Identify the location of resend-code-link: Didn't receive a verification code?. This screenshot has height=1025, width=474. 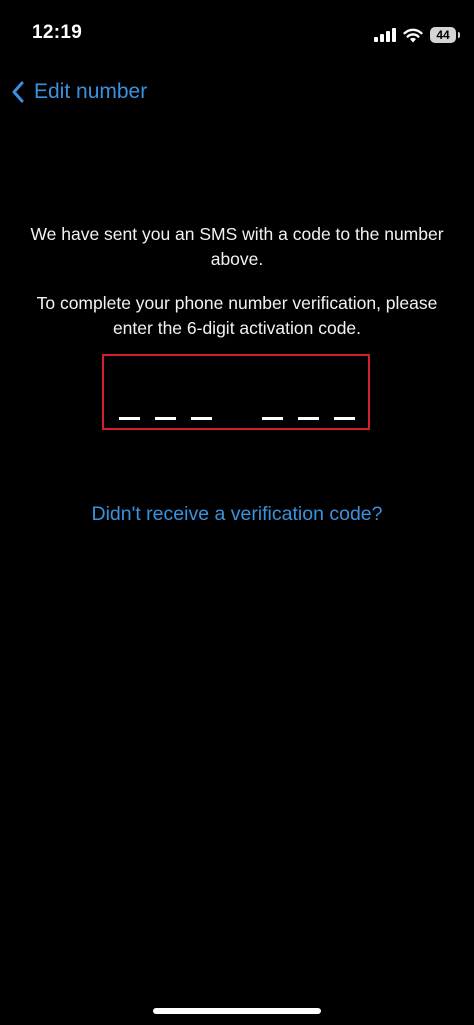
(237, 514).